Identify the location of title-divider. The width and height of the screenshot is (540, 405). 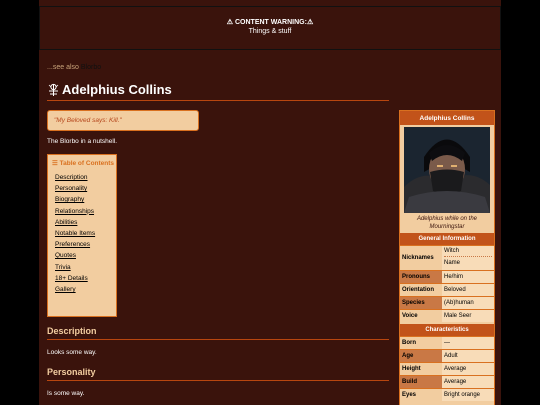
(218, 100).